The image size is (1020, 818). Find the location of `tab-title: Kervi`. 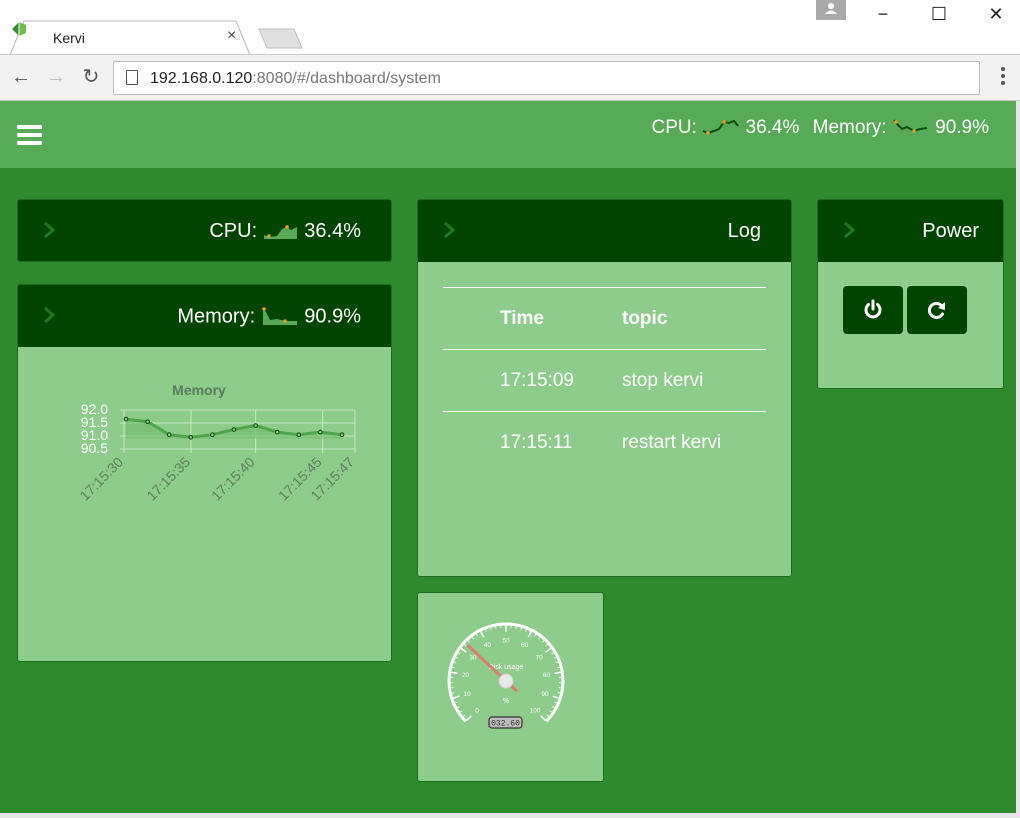

tab-title: Kervi is located at coordinates (69, 38).